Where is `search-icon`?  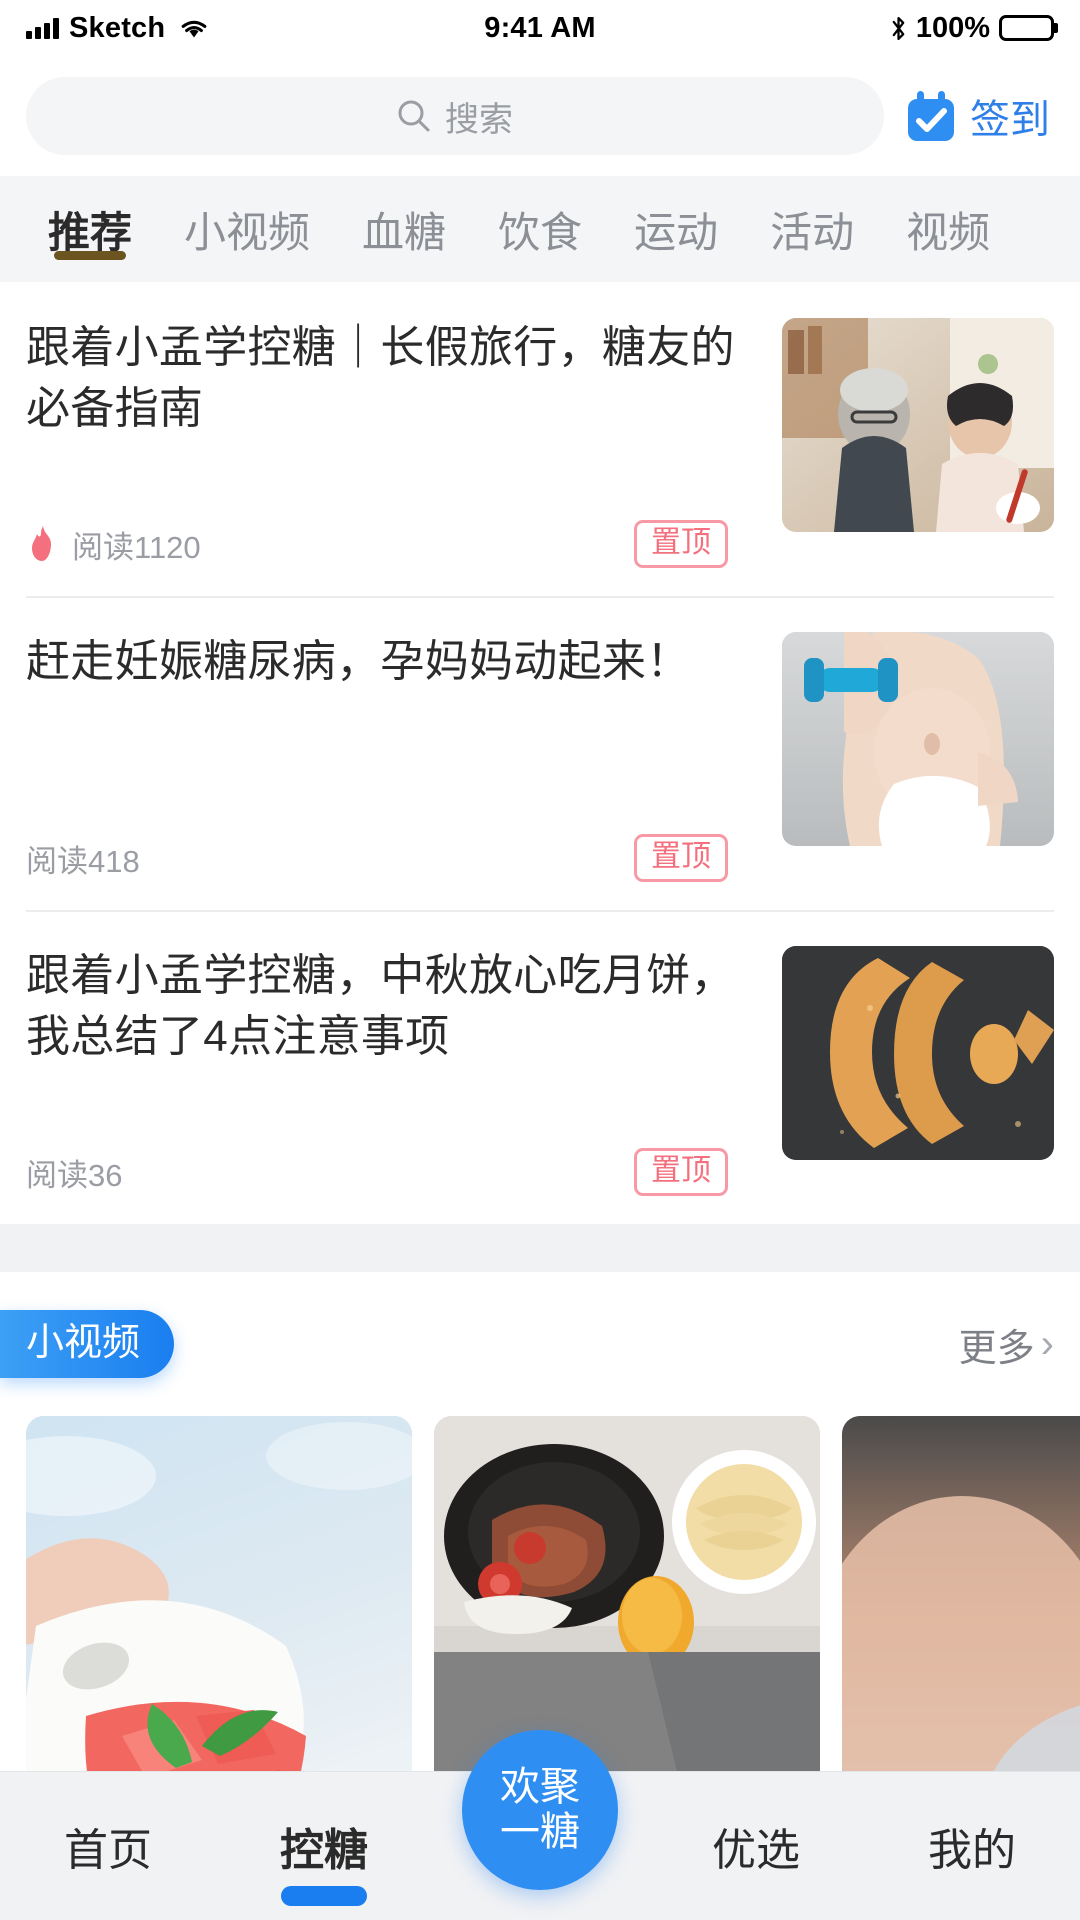
search-icon is located at coordinates (414, 116).